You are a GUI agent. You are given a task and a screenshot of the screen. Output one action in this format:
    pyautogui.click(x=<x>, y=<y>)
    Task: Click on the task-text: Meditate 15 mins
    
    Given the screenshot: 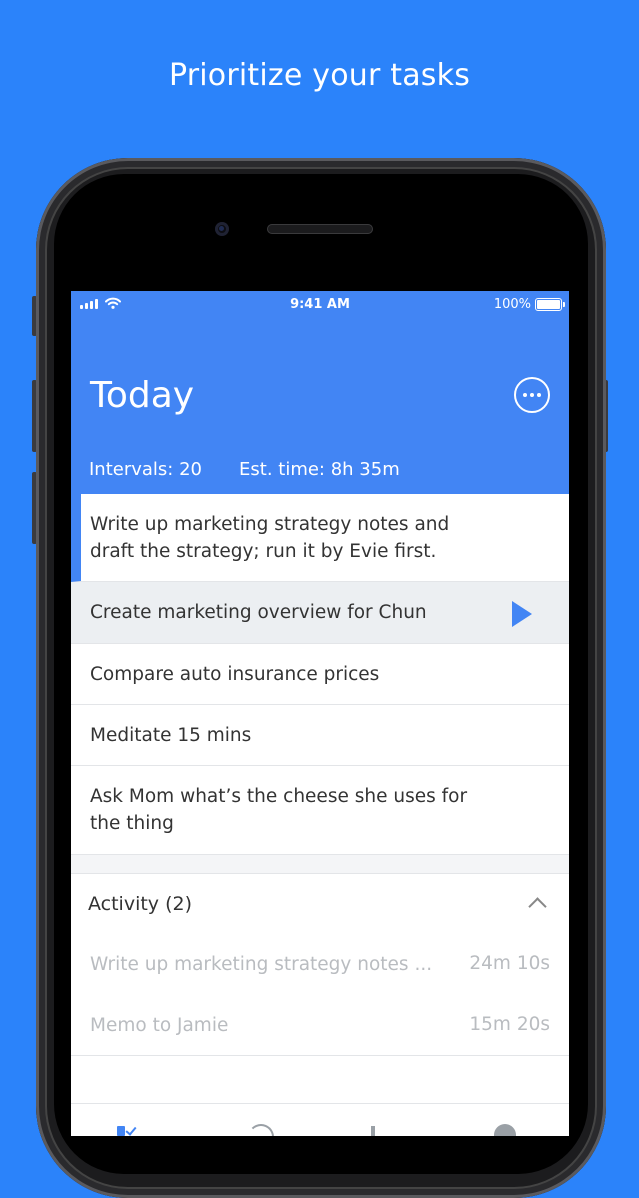 What is the action you would take?
    pyautogui.click(x=171, y=735)
    